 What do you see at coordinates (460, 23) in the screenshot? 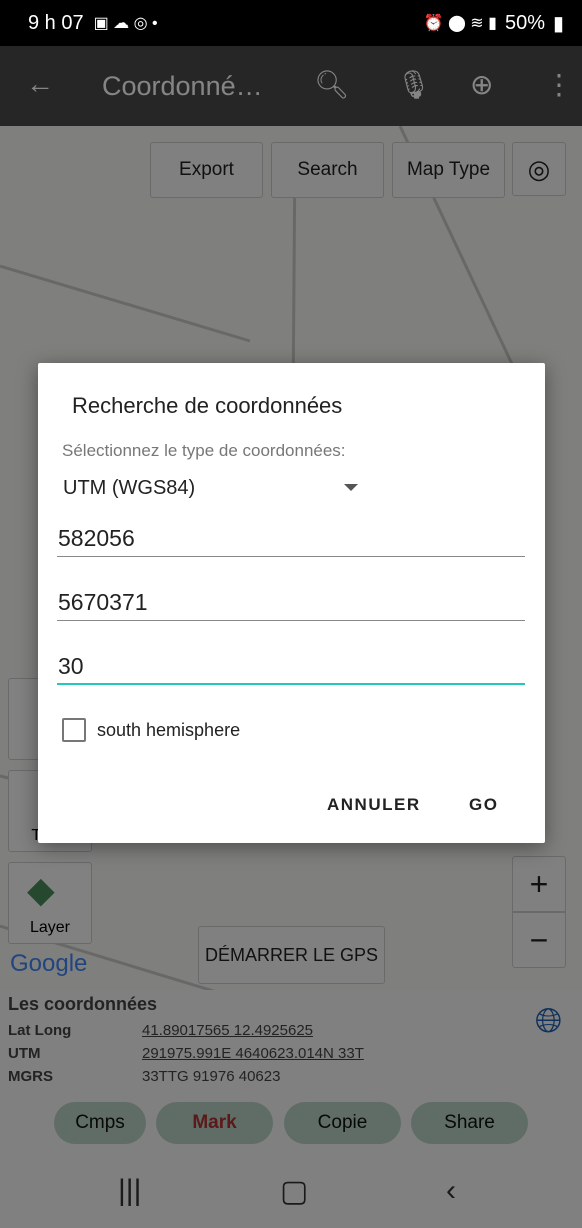
I see `status-icons: ⏰ ⬤ ≋ ▮` at bounding box center [460, 23].